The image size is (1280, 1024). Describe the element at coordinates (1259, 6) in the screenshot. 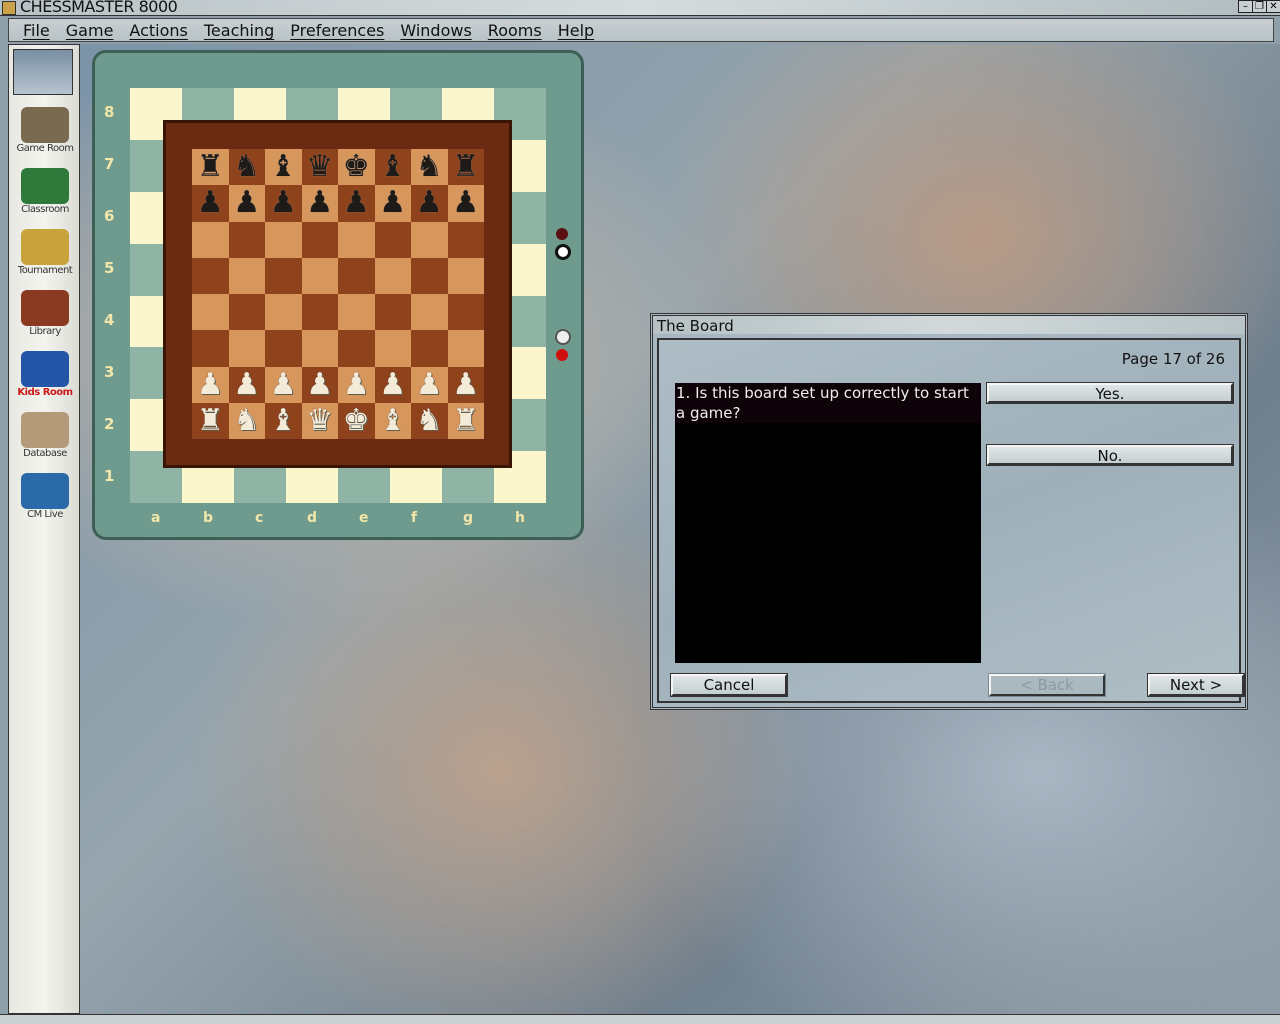

I see `restore-icon: ❐` at that location.